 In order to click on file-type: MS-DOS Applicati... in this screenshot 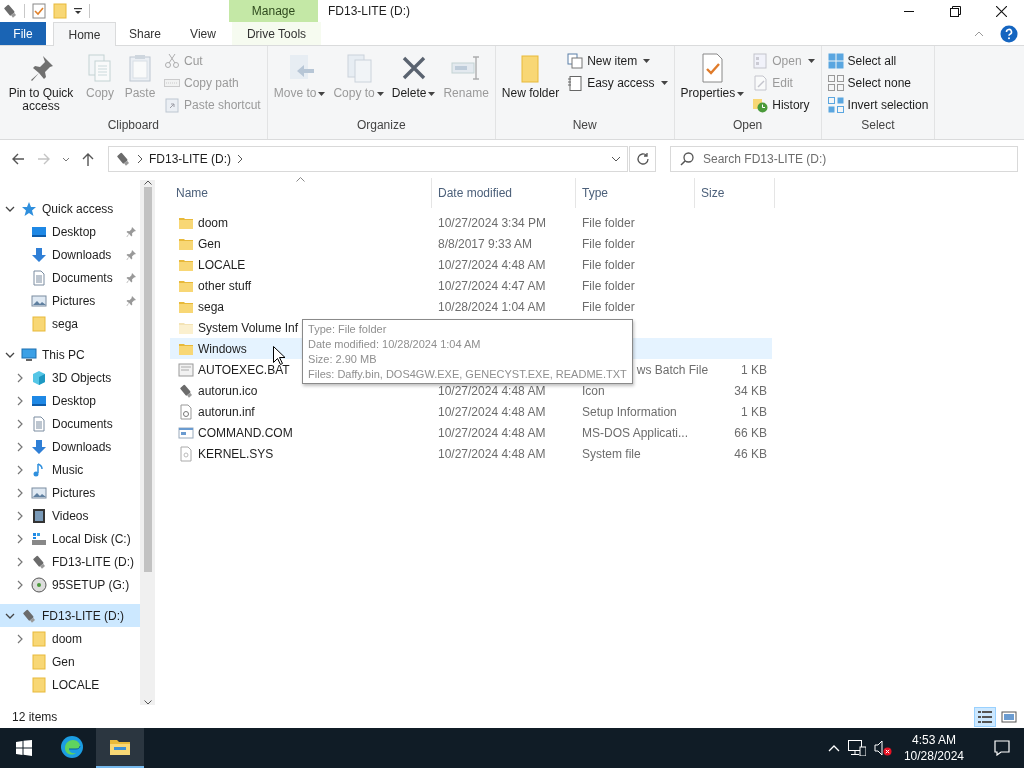, I will do `click(635, 432)`.